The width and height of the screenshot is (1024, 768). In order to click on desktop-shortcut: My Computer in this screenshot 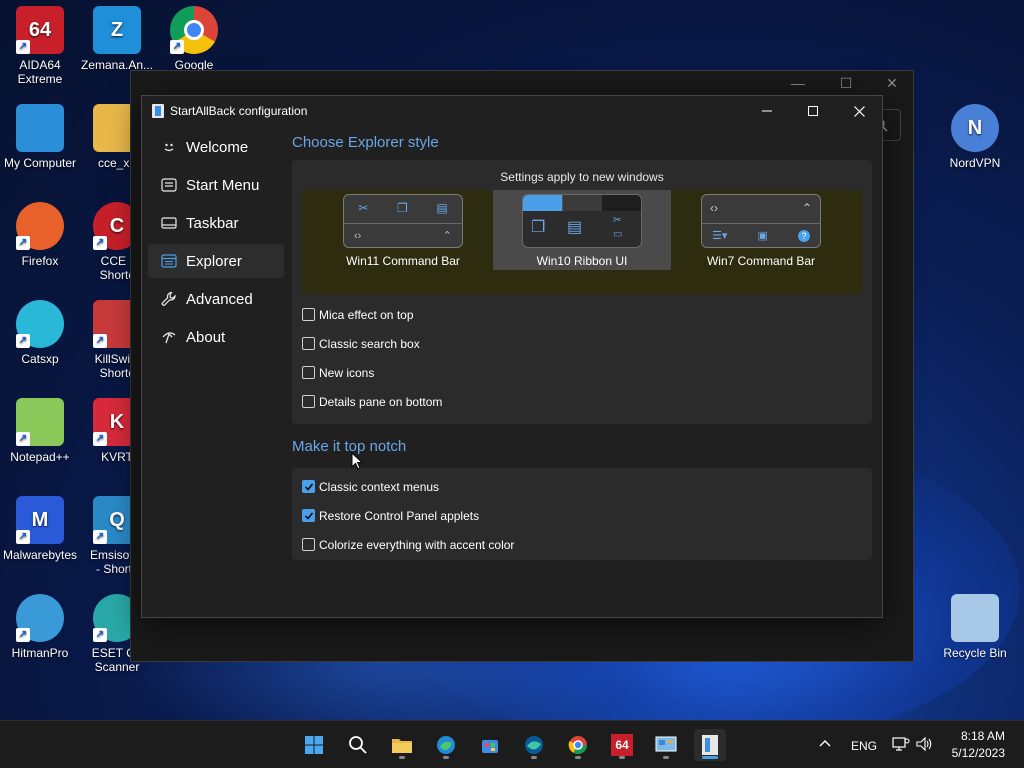, I will do `click(40, 137)`.